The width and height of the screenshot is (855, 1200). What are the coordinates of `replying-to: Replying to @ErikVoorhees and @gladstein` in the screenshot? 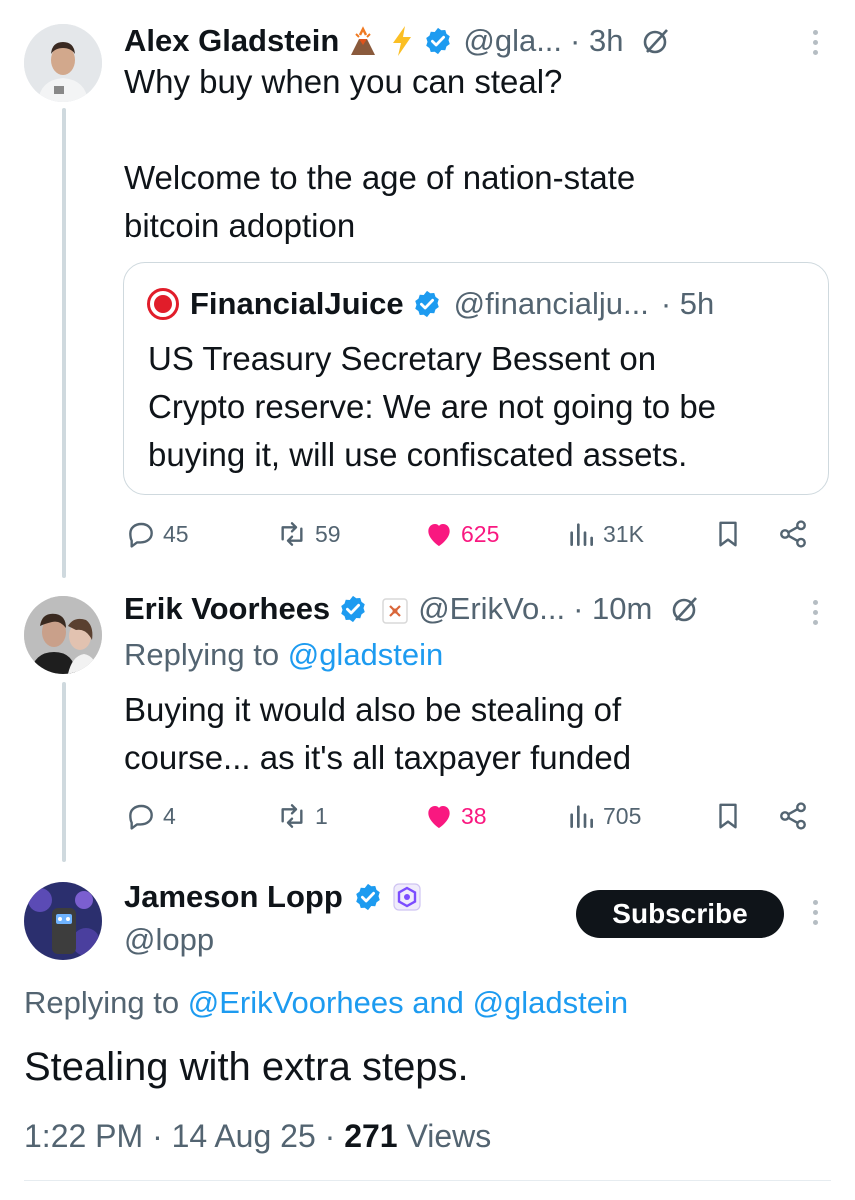 It's located at (326, 1002).